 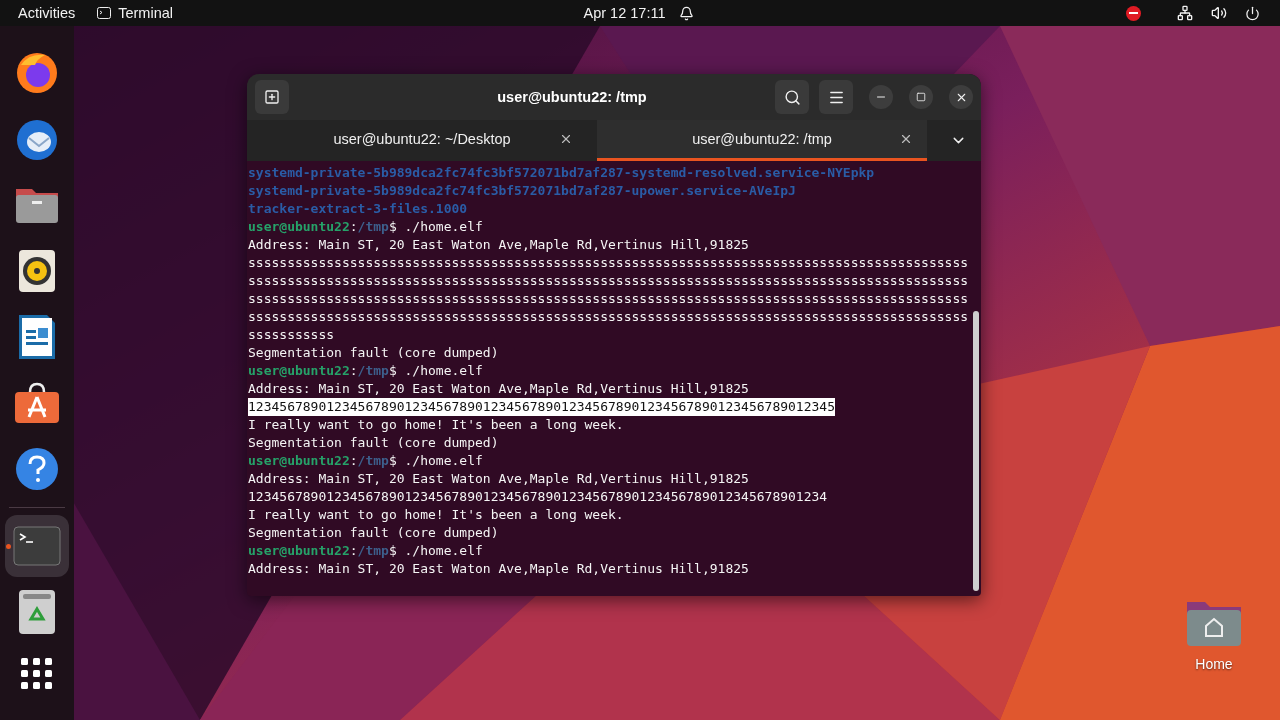 I want to click on window-title: user@ubuntu22: /tmp, so click(x=572, y=97).